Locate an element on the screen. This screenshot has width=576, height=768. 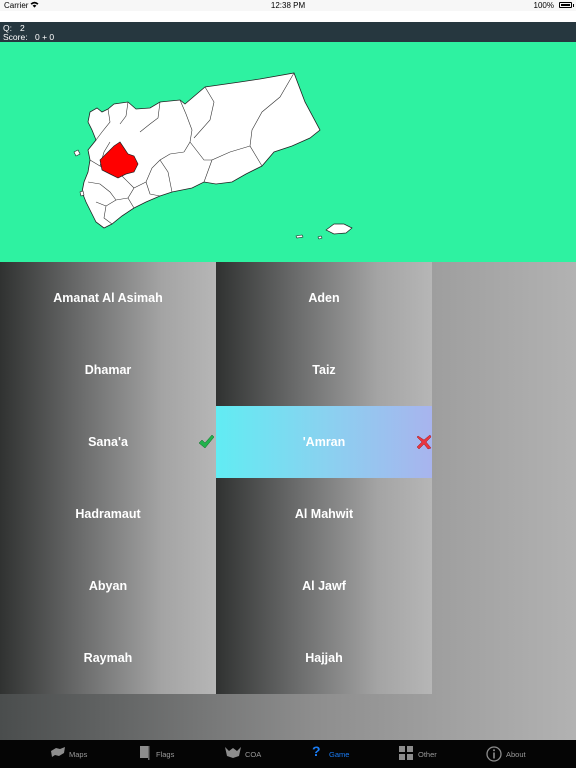
answer-button: Amanat Al Asimah is located at coordinates (108, 298).